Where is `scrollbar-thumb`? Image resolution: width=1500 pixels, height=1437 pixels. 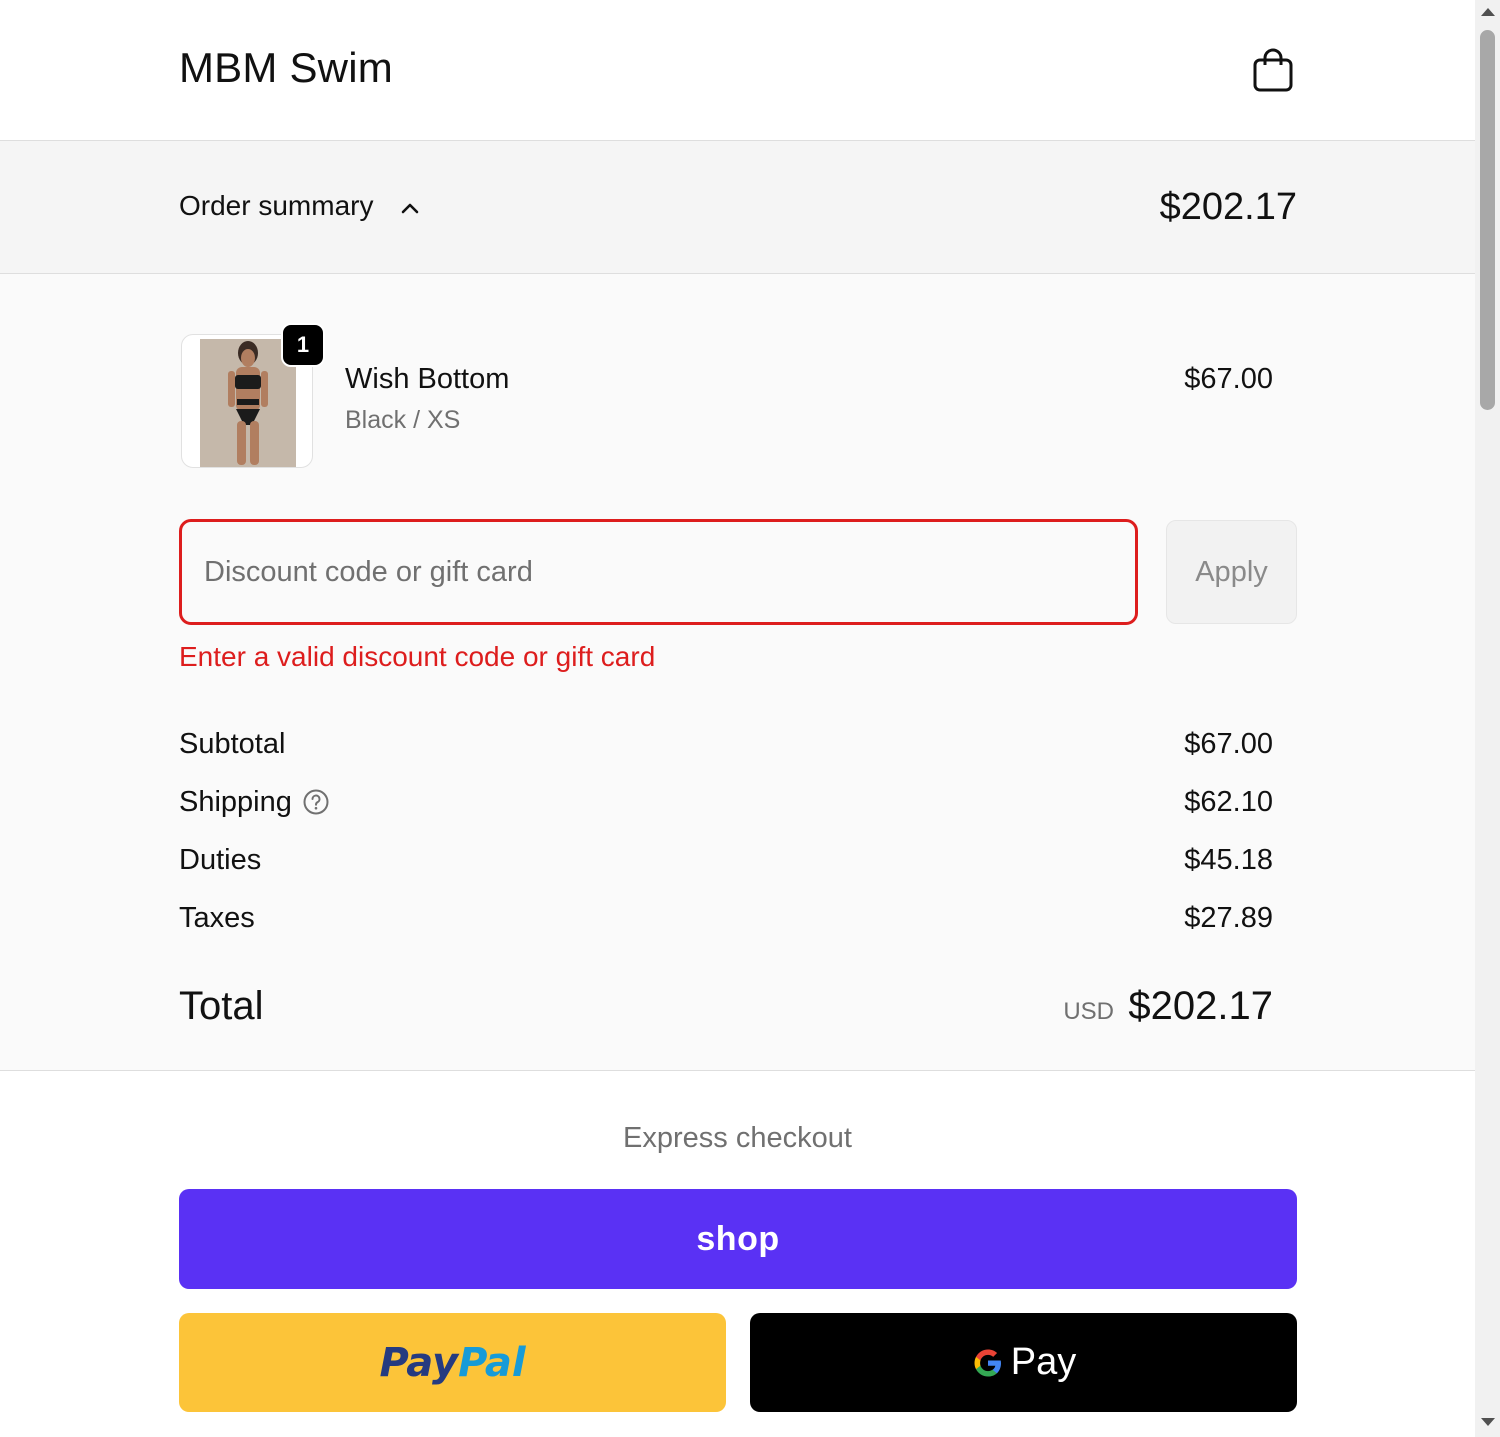 scrollbar-thumb is located at coordinates (1487, 220).